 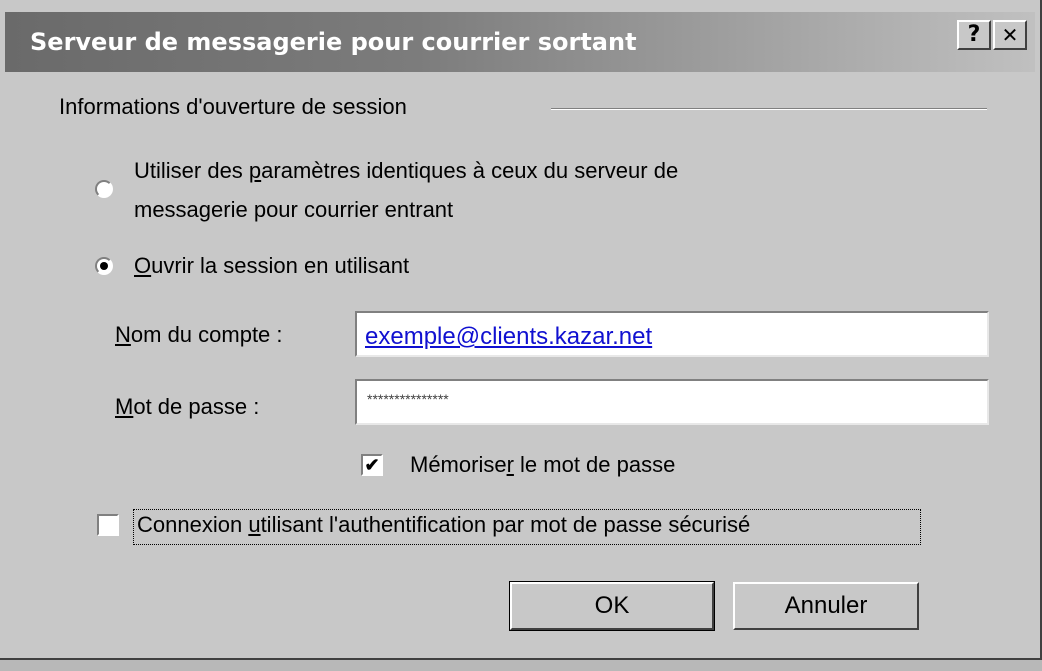 What do you see at coordinates (408, 399) in the screenshot?
I see `password-value: ***************` at bounding box center [408, 399].